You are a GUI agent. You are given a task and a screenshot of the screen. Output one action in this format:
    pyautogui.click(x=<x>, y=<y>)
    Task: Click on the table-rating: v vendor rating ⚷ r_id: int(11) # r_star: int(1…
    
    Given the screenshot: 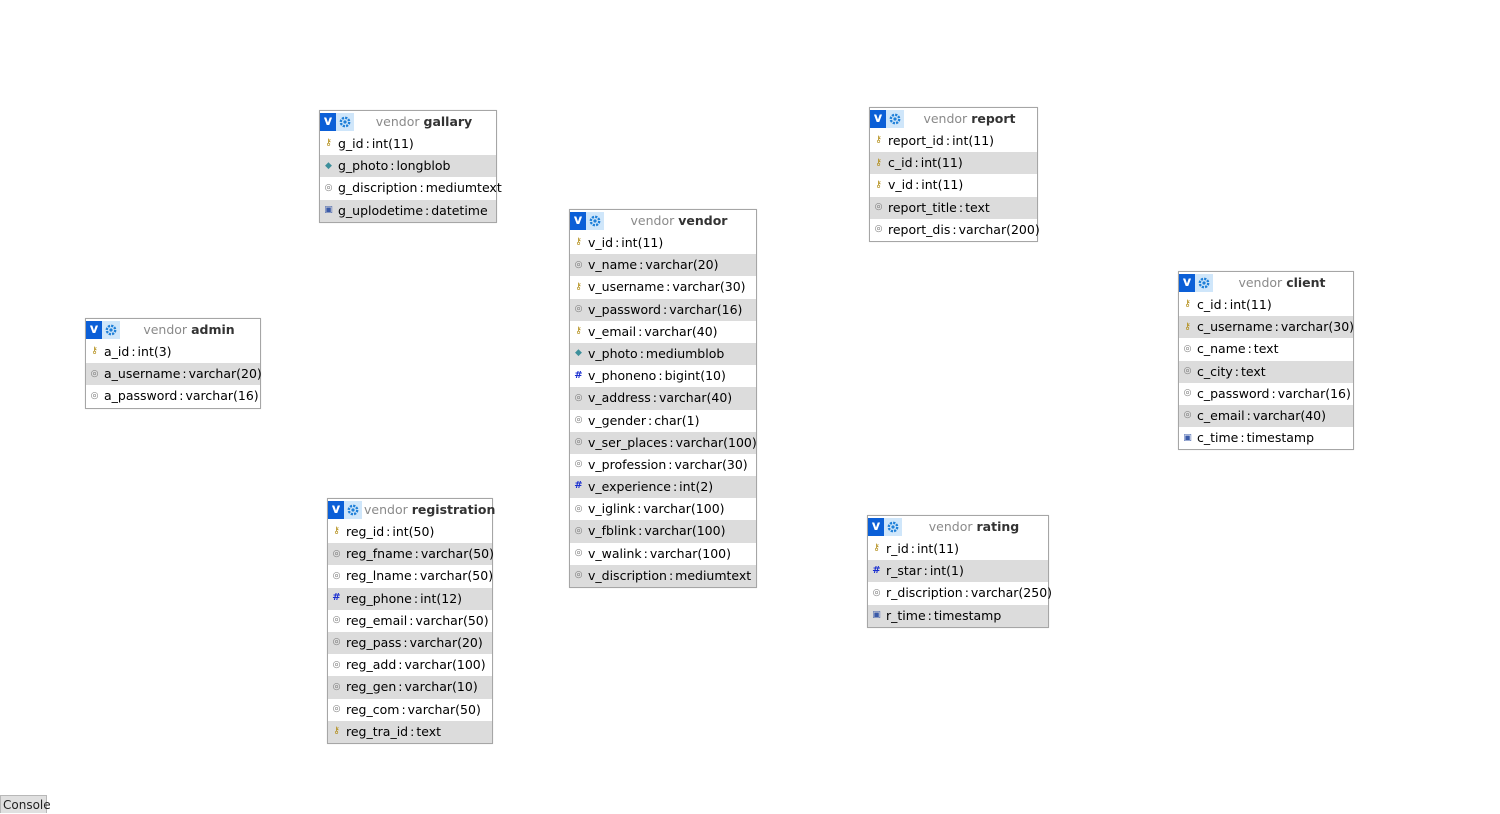 What is the action you would take?
    pyautogui.click(x=959, y=571)
    